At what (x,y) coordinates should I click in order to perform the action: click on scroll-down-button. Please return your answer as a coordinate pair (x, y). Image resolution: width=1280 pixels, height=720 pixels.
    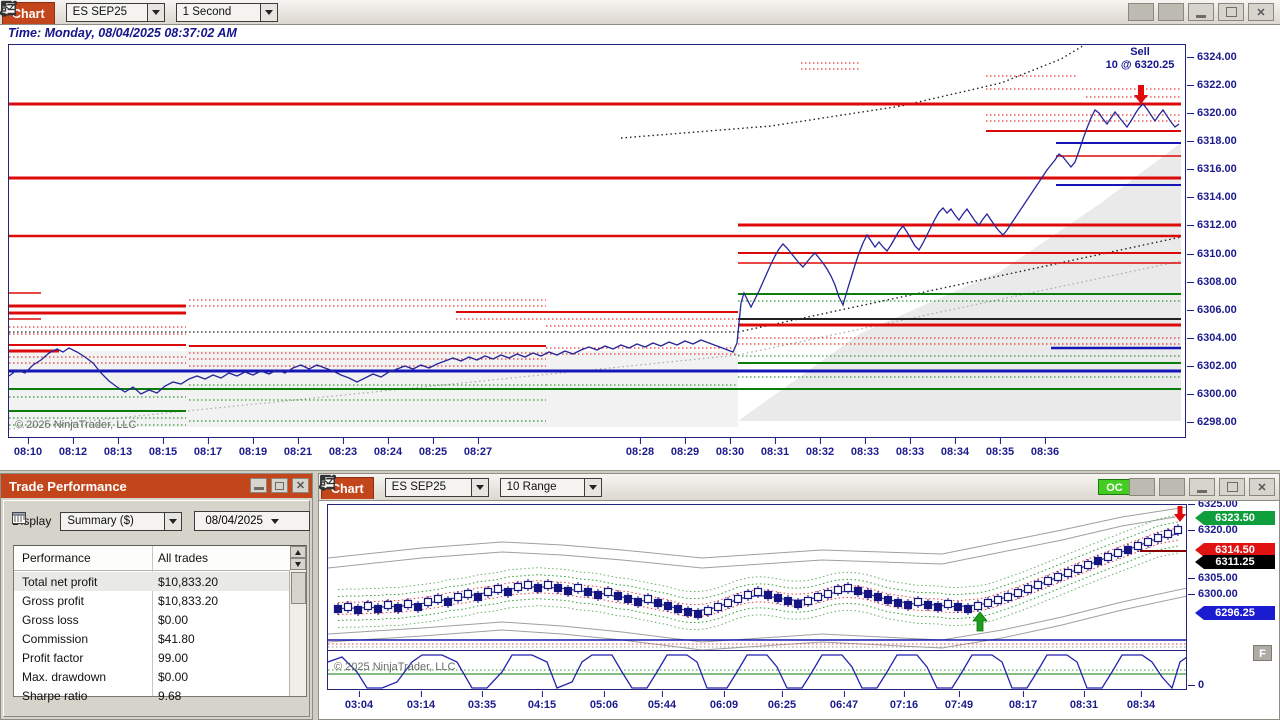
    Looking at the image, I should click on (298, 564).